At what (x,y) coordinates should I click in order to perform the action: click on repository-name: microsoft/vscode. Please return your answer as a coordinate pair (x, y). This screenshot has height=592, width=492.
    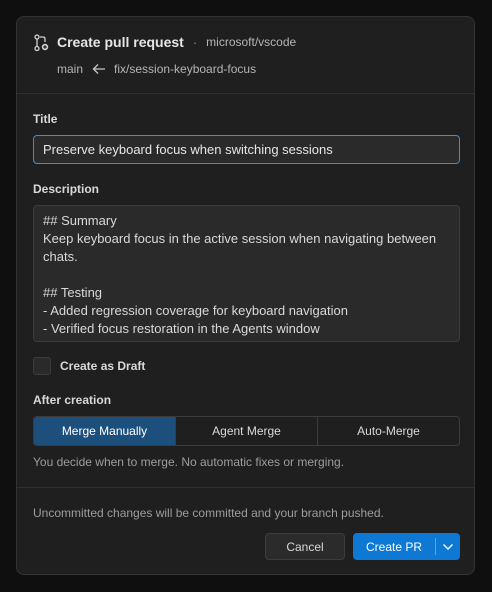
    Looking at the image, I should click on (251, 42).